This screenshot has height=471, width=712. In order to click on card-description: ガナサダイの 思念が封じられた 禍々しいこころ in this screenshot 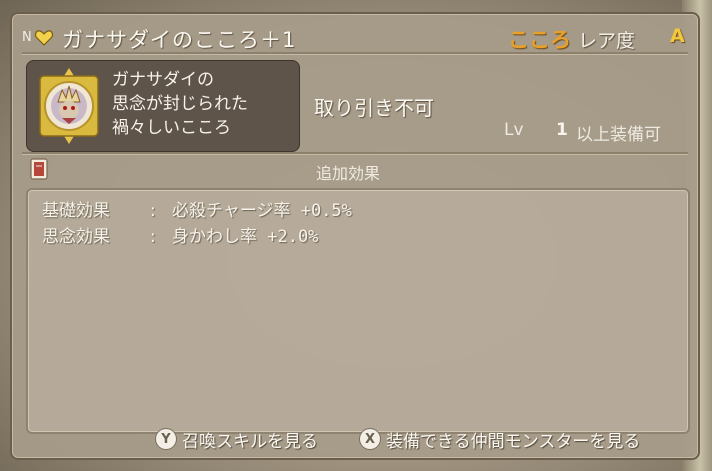, I will do `click(180, 104)`.